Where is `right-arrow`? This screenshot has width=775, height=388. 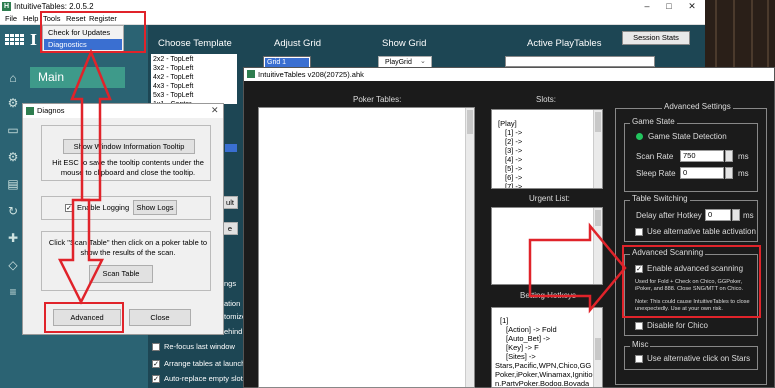 right-arrow is located at coordinates (577, 268).